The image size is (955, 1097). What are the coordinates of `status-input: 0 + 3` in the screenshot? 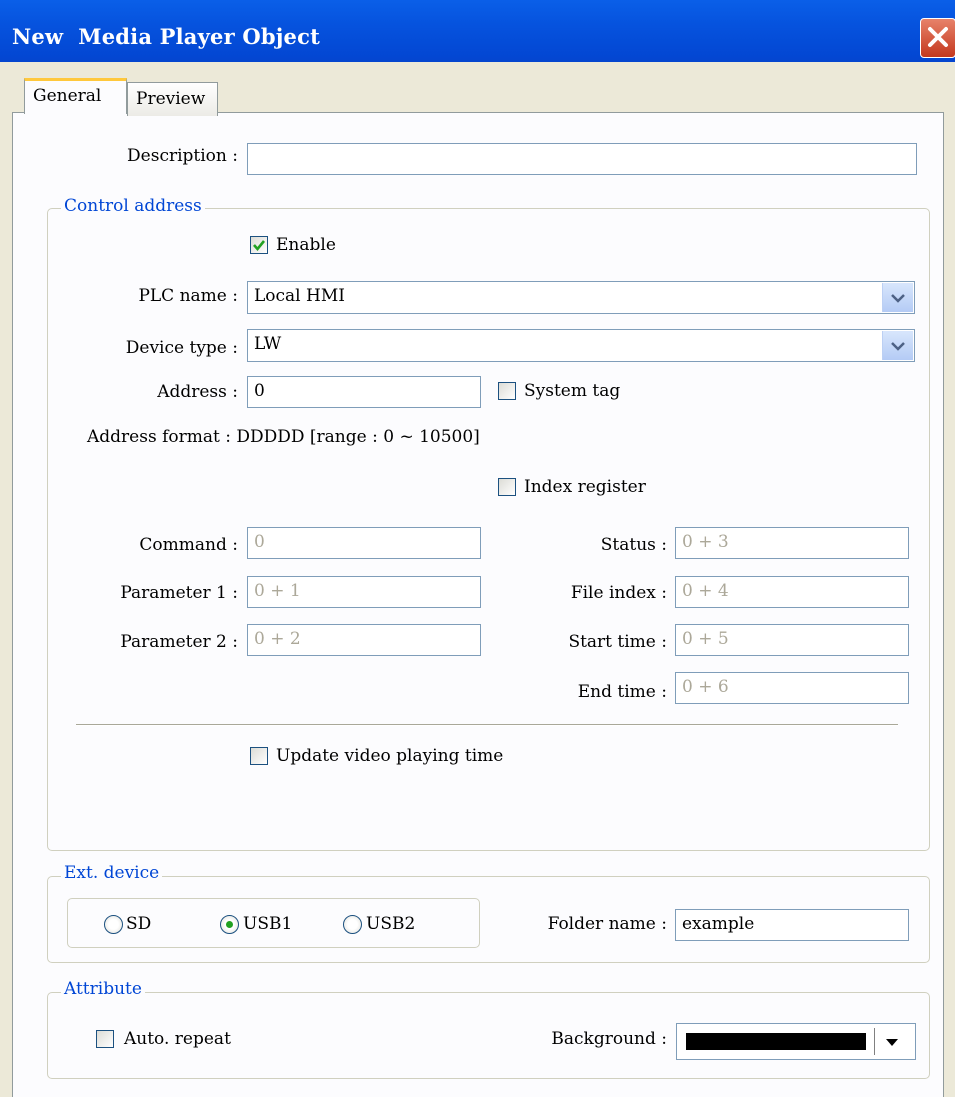 It's located at (792, 543).